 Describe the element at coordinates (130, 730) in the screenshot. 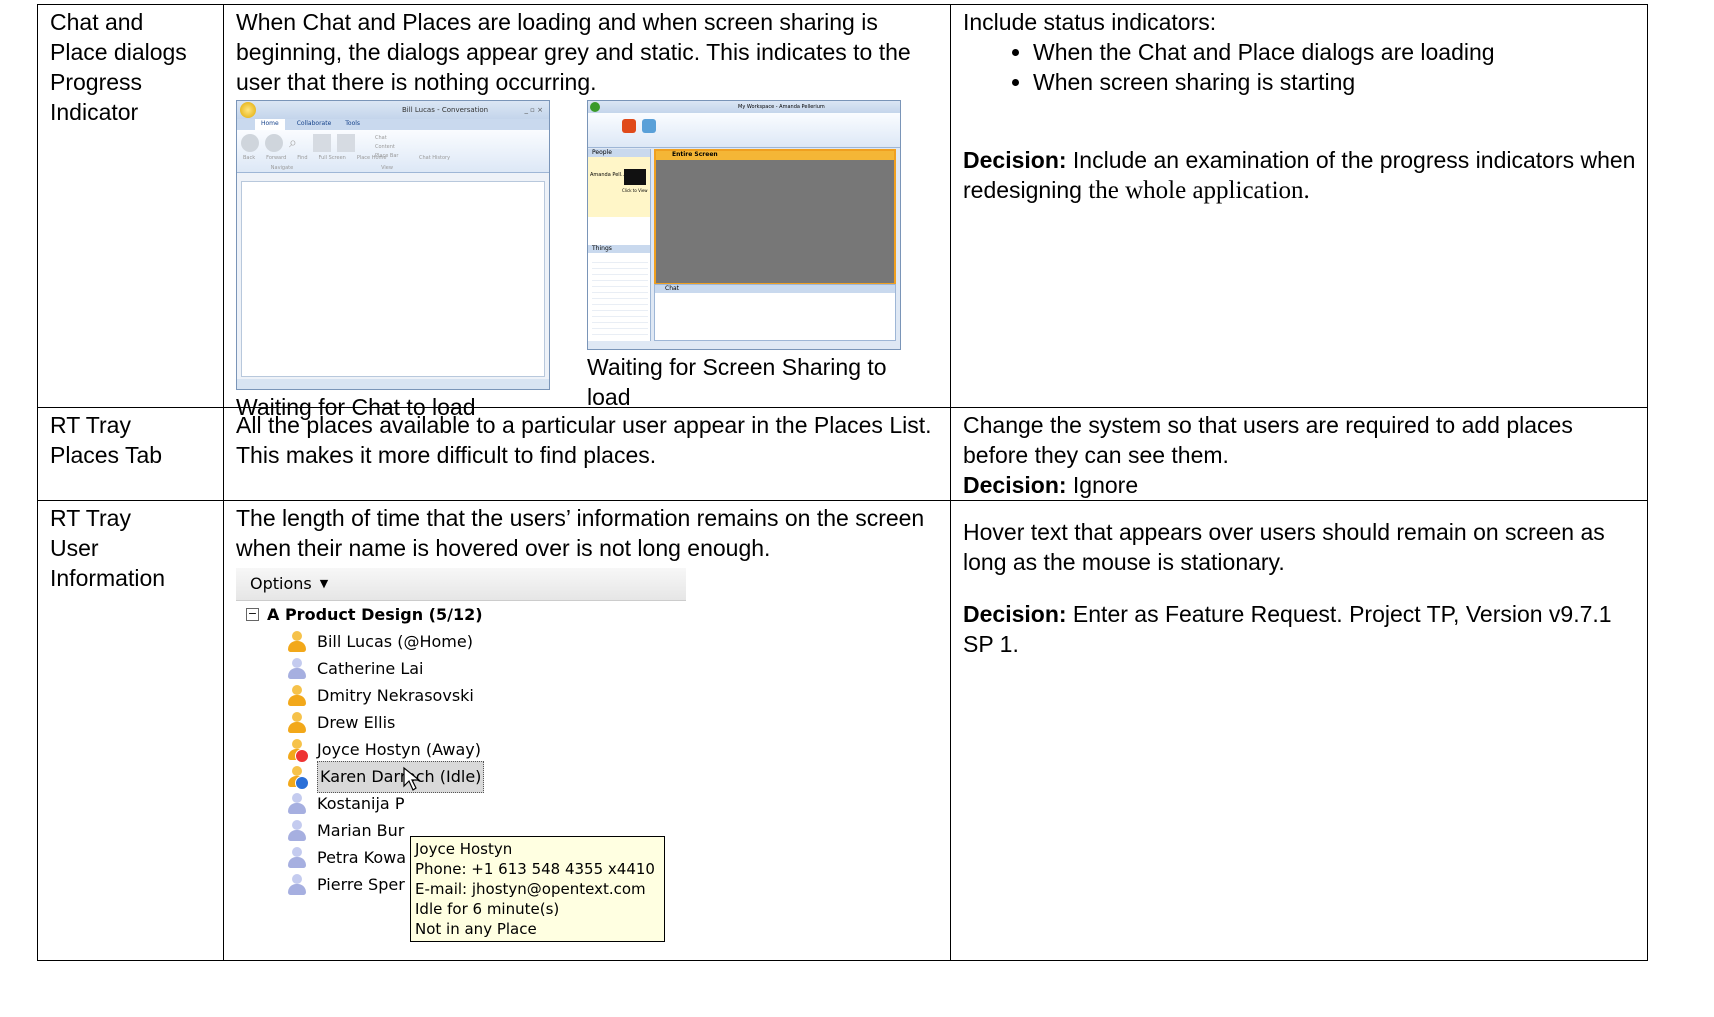

I see `area-cell: RT Tray User Information` at that location.